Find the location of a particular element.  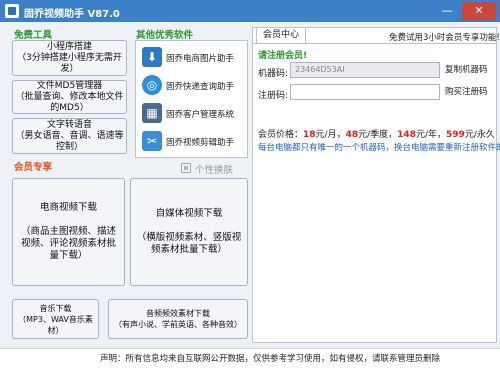

software-item-express: ◎ 固乔快递查询助手 is located at coordinates (194, 86).